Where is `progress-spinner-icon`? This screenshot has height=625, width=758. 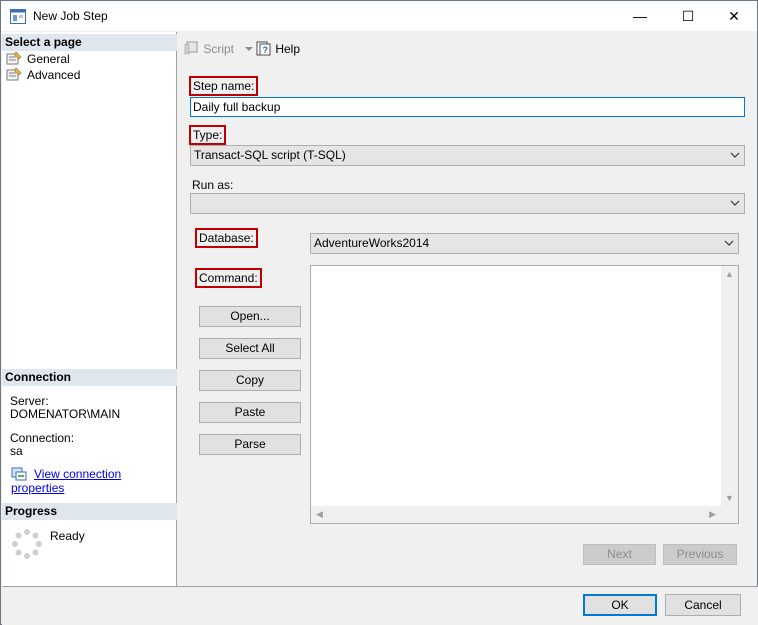
progress-spinner-icon is located at coordinates (27, 544).